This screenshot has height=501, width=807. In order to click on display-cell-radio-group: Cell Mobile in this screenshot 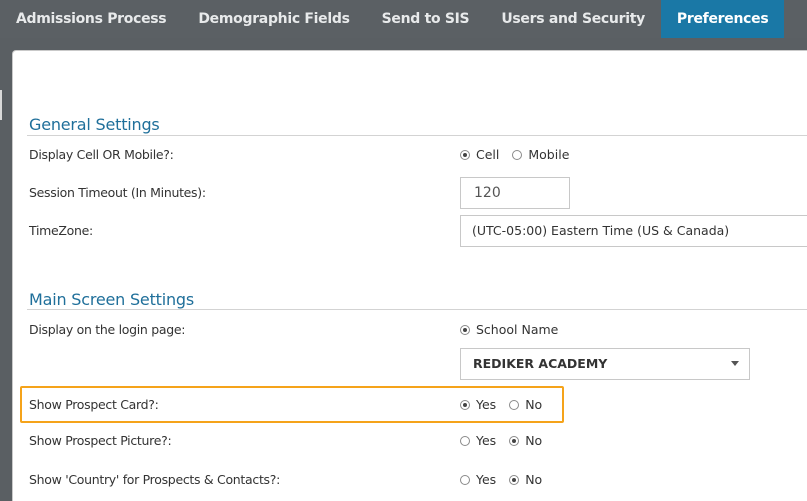, I will do `click(521, 154)`.